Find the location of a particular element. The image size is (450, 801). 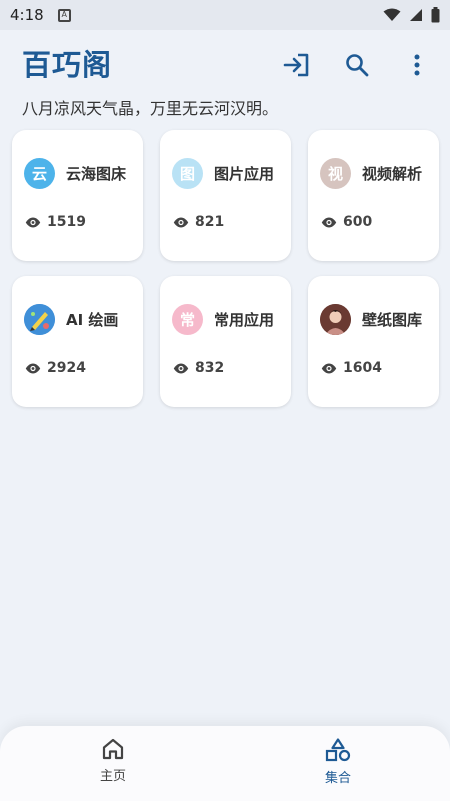

wallpaper-thumbnail is located at coordinates (335, 319).